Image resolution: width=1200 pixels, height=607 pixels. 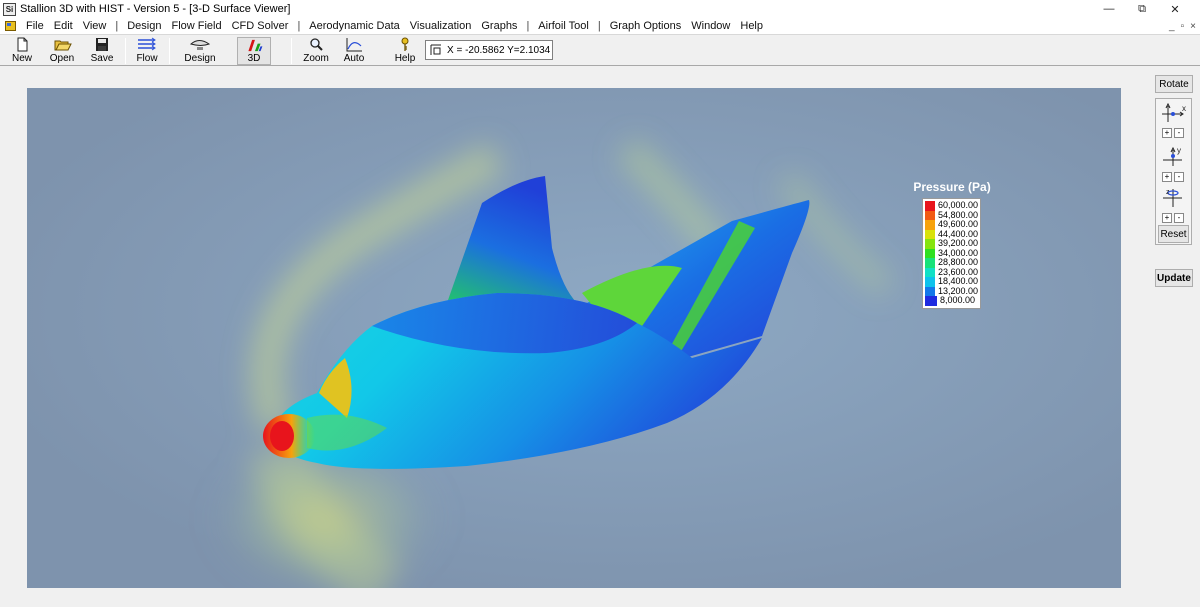 I want to click on 3d-view-button: 3D, so click(x=254, y=51).